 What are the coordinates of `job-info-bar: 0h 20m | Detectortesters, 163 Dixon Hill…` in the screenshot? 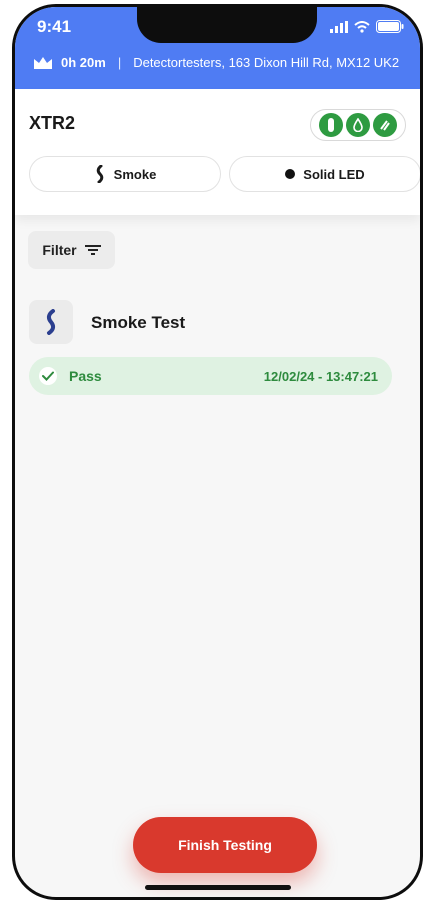 It's located at (216, 62).